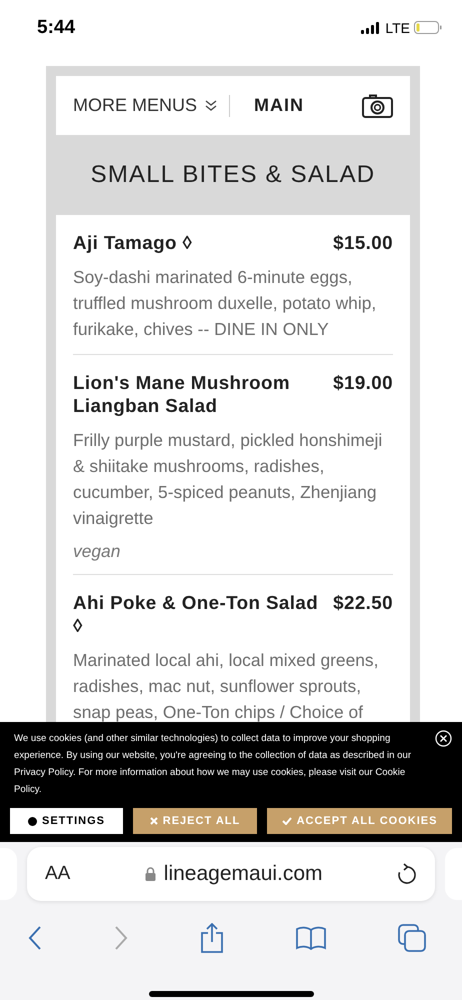 This screenshot has width=462, height=1000. I want to click on cross-icon, so click(154, 821).